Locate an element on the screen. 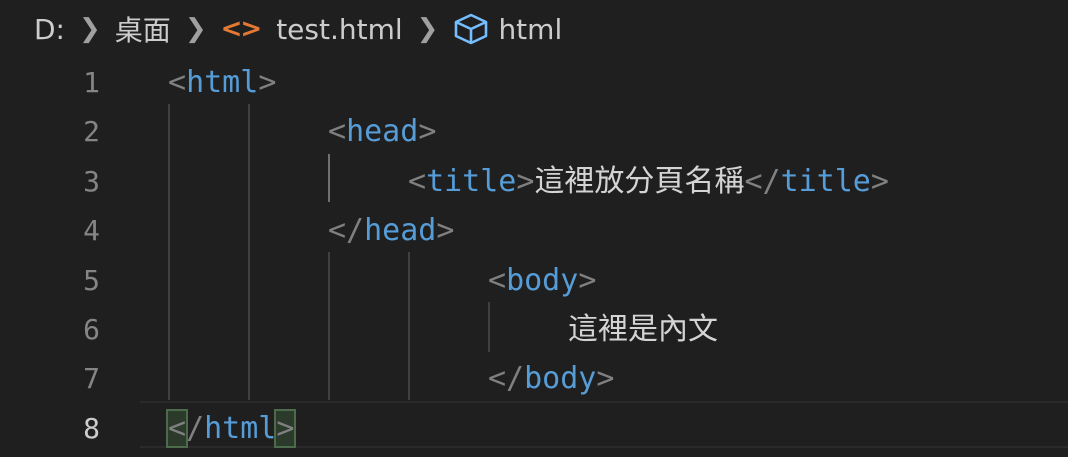 This screenshot has height=457, width=1068. line-number: 3 is located at coordinates (91, 181).